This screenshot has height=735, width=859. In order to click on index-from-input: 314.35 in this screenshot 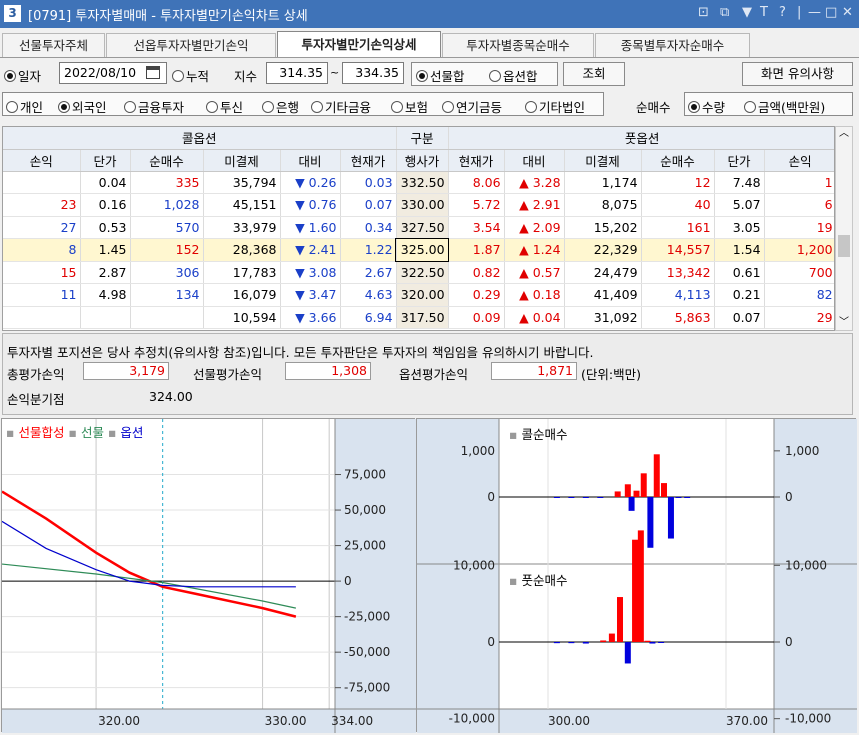, I will do `click(297, 73)`.